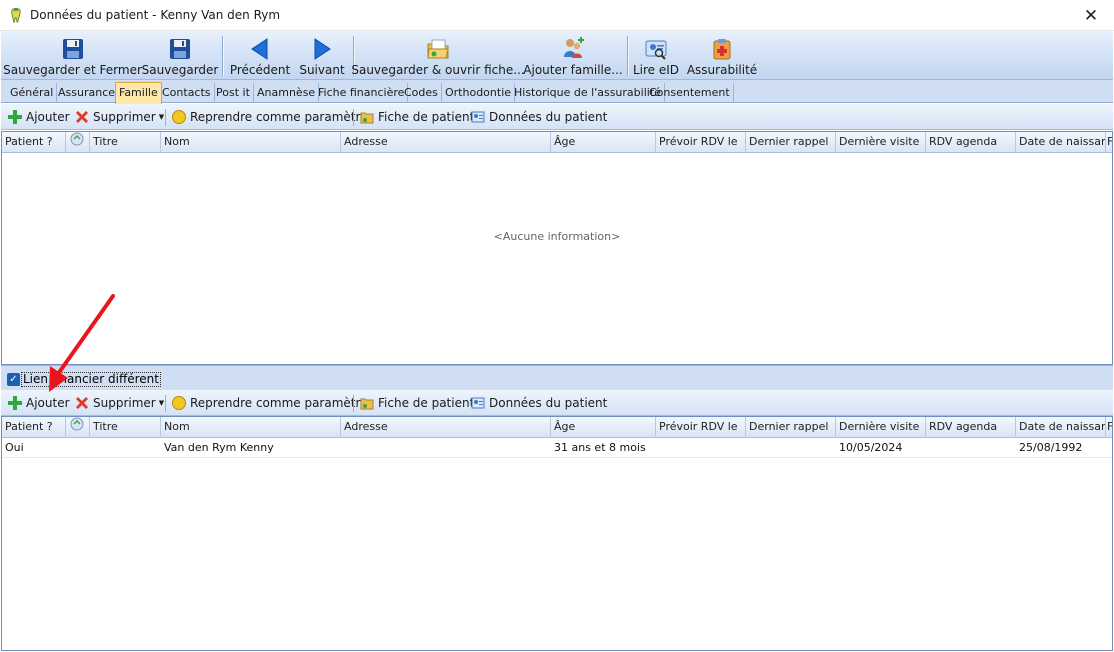  Describe the element at coordinates (557, 378) in the screenshot. I see `financial-link-band: ✓ Lien financier différent` at that location.